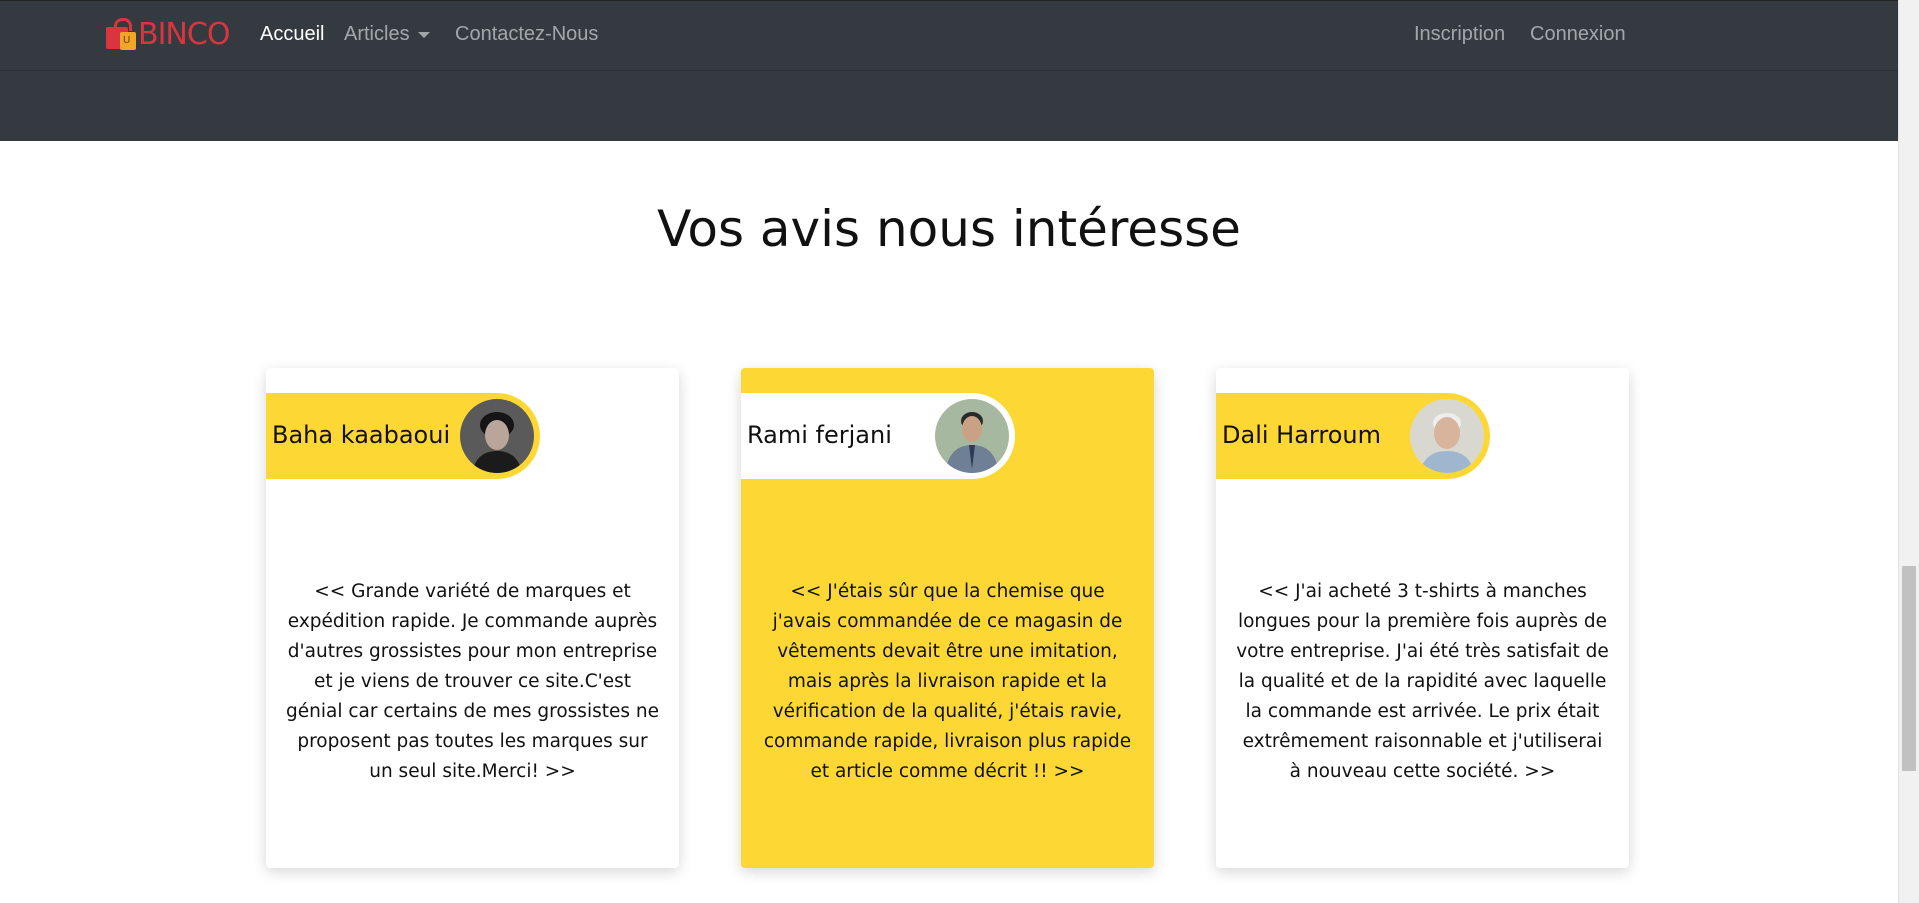 This screenshot has width=1919, height=903. I want to click on header-band, so click(949, 105).